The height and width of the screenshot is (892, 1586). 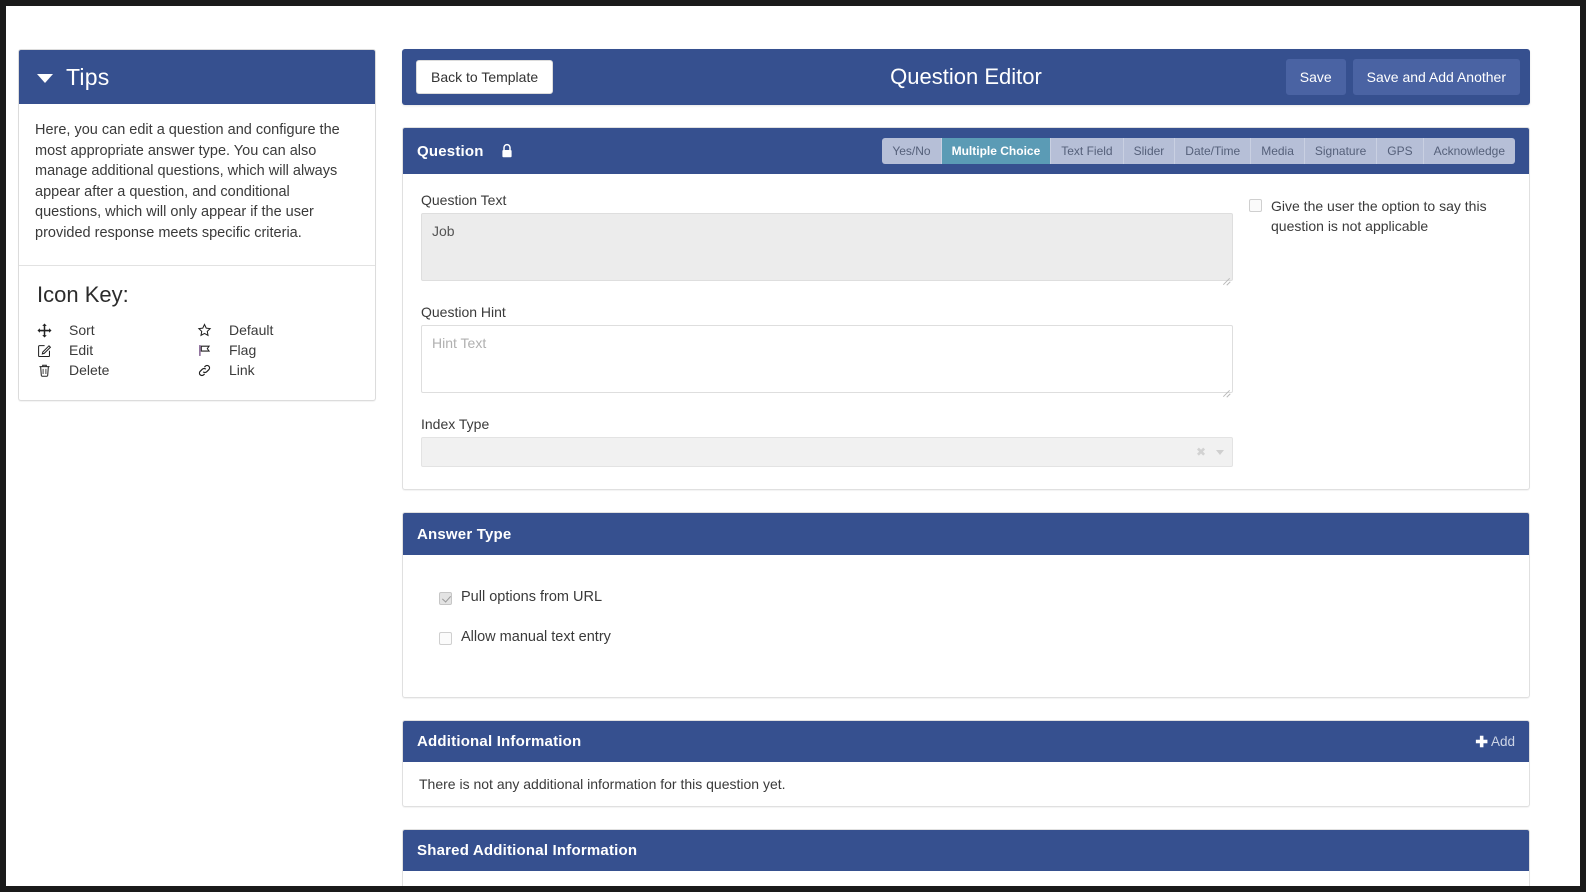 I want to click on allow-manual-text-entry-row: Allow manual text entry, so click(x=975, y=637).